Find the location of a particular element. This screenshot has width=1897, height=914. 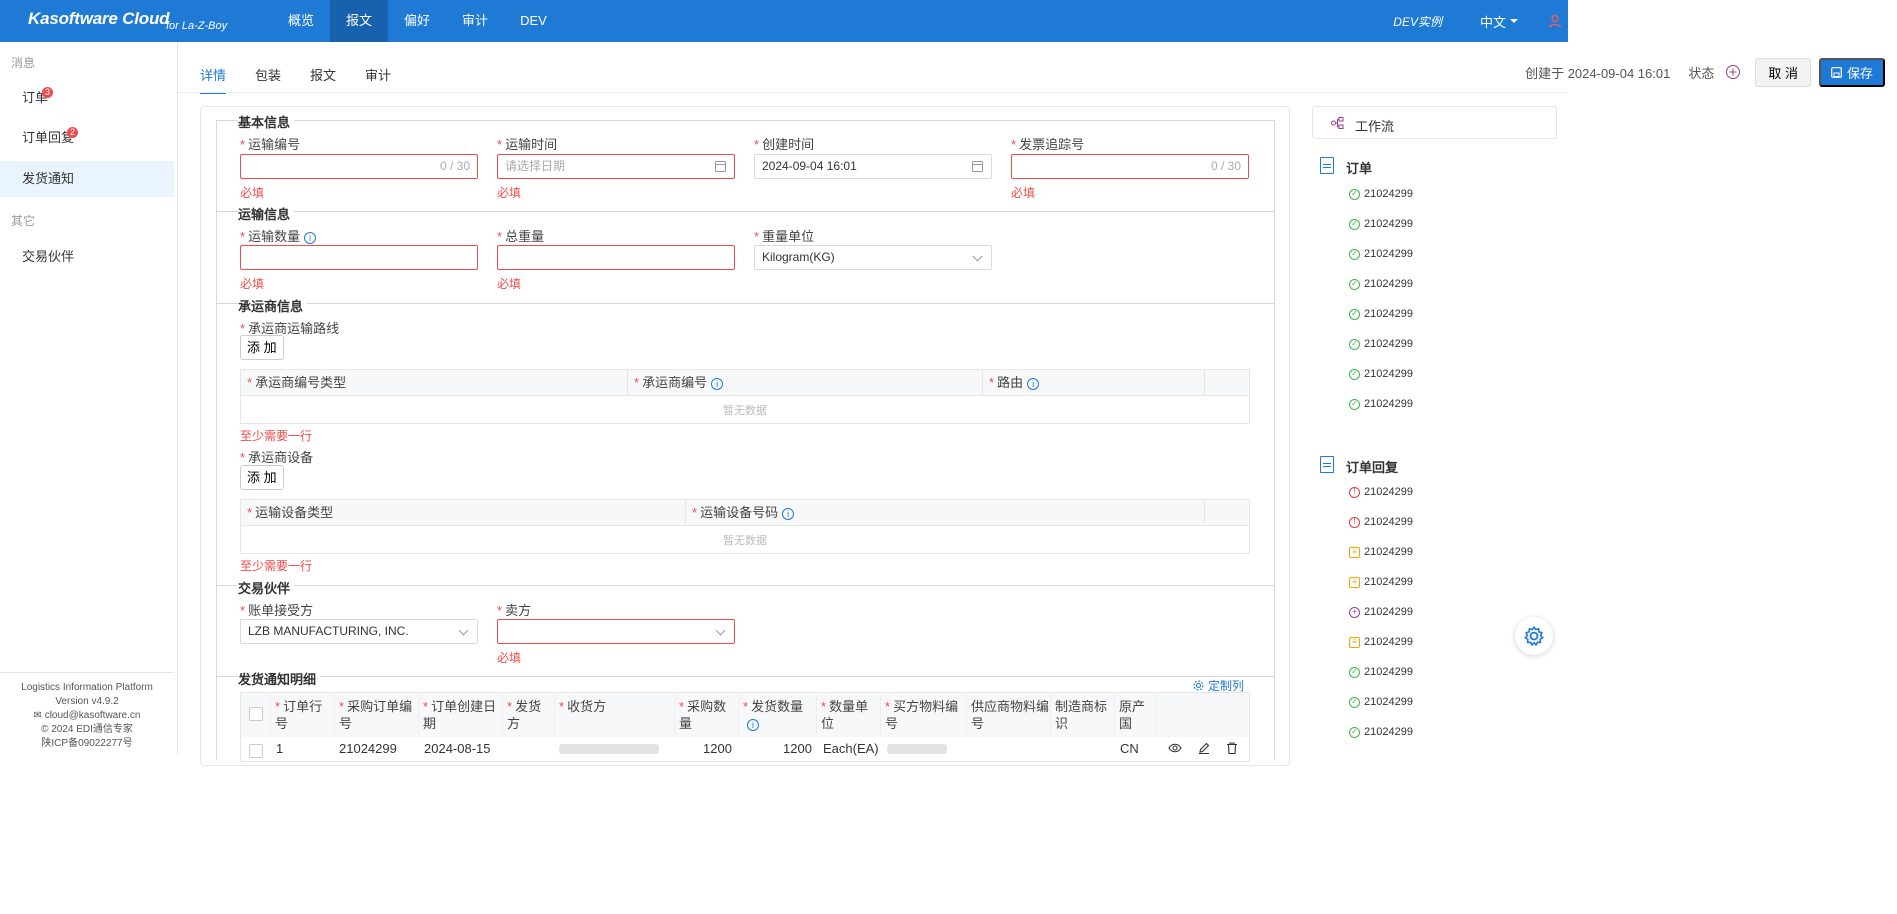

user-icon is located at coordinates (1555, 21).